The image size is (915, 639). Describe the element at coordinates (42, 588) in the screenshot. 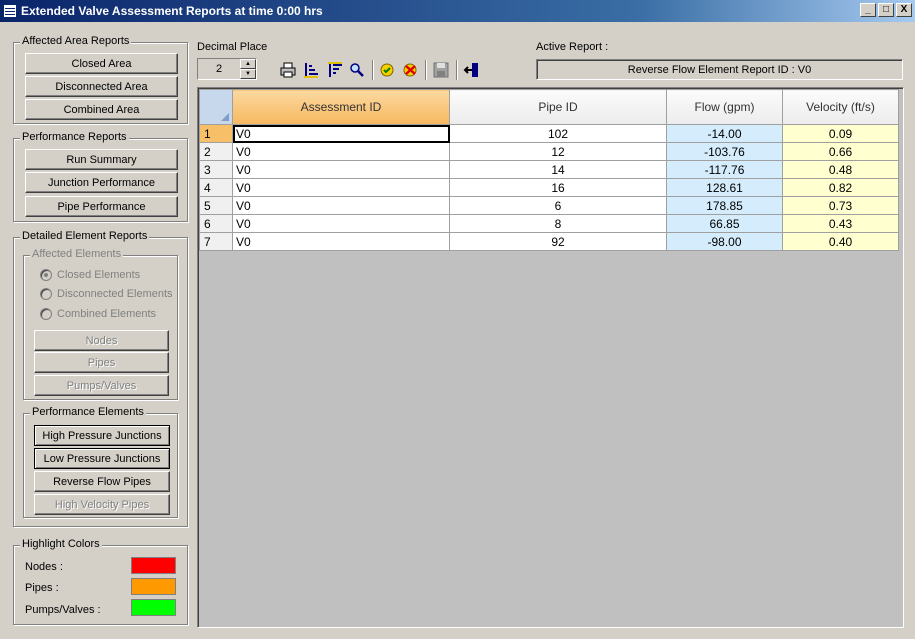

I see `pipes-color-label: Pipes :` at that location.